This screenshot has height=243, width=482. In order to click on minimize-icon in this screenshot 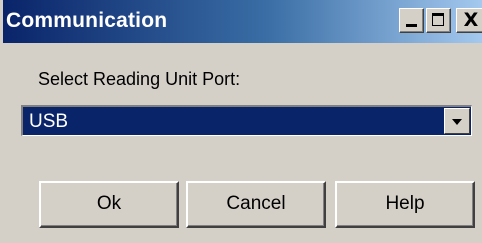, I will do `click(411, 25)`.